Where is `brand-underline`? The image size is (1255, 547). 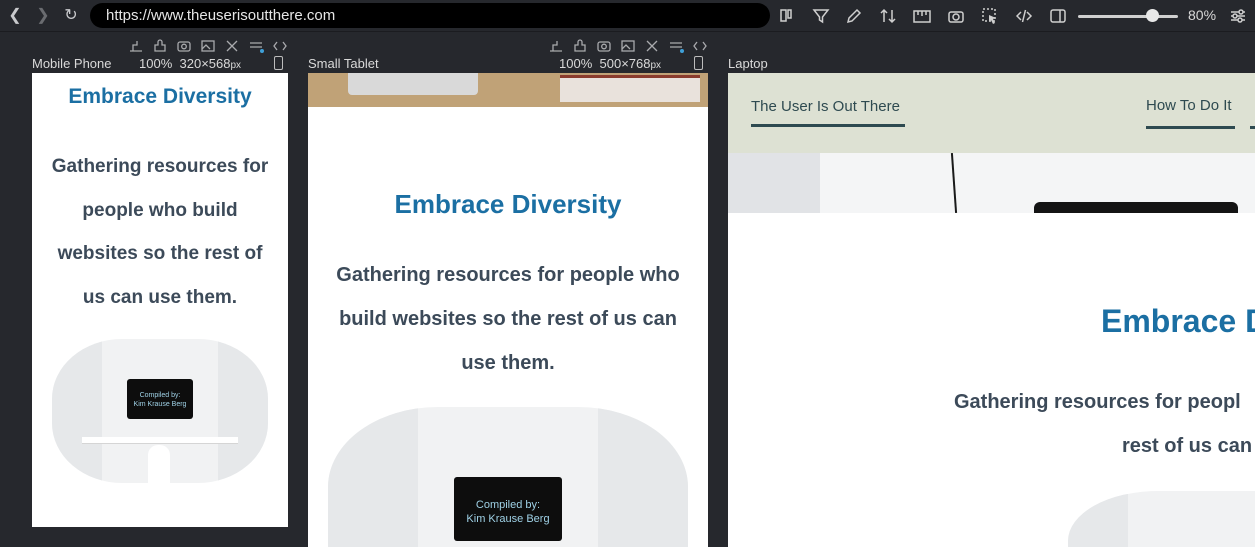 brand-underline is located at coordinates (828, 125).